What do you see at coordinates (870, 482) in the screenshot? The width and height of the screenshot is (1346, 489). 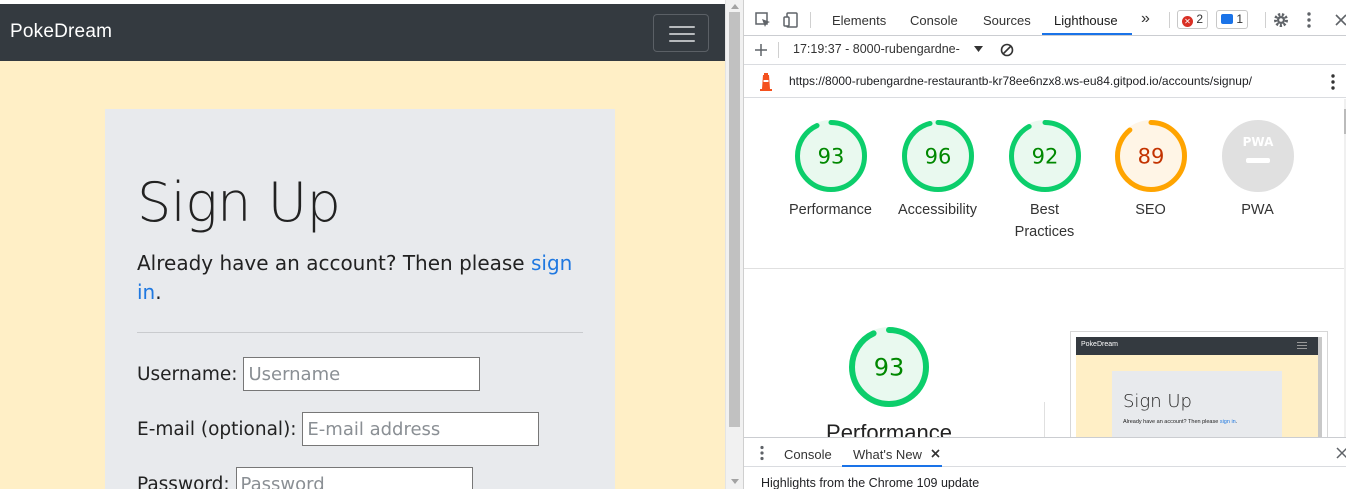 I see `whats-new-highlight: Highlights from the Chrome 109 update` at bounding box center [870, 482].